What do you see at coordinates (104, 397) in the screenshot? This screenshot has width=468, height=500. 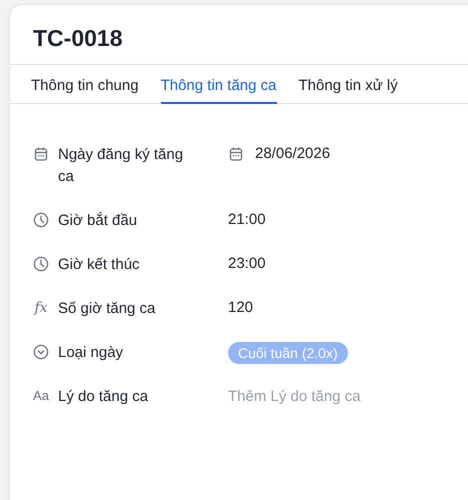 I see `field-label: Lý do tăng ca` at bounding box center [104, 397].